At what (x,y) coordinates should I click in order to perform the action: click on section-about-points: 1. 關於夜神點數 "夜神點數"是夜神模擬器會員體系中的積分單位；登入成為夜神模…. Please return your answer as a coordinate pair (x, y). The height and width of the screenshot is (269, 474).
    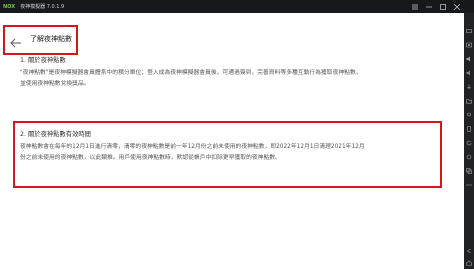
    Looking at the image, I should click on (230, 72).